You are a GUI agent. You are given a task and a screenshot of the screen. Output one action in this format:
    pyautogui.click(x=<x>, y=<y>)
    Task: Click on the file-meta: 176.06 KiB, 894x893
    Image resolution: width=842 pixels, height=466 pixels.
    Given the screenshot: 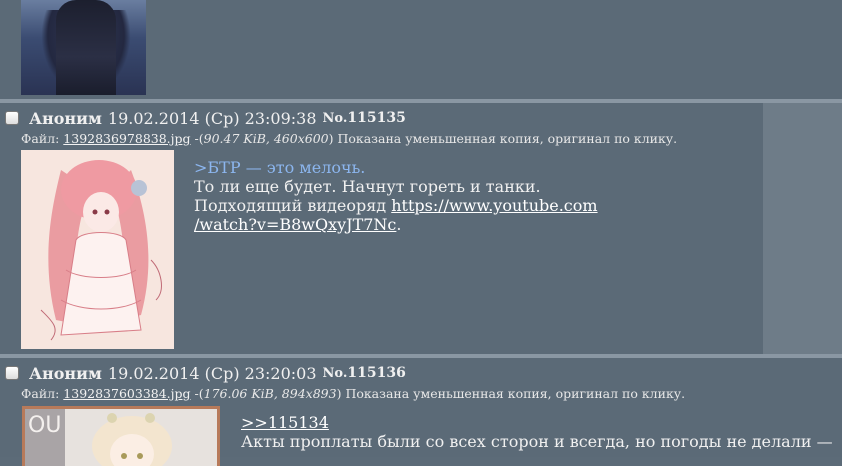 What is the action you would take?
    pyautogui.click(x=270, y=393)
    